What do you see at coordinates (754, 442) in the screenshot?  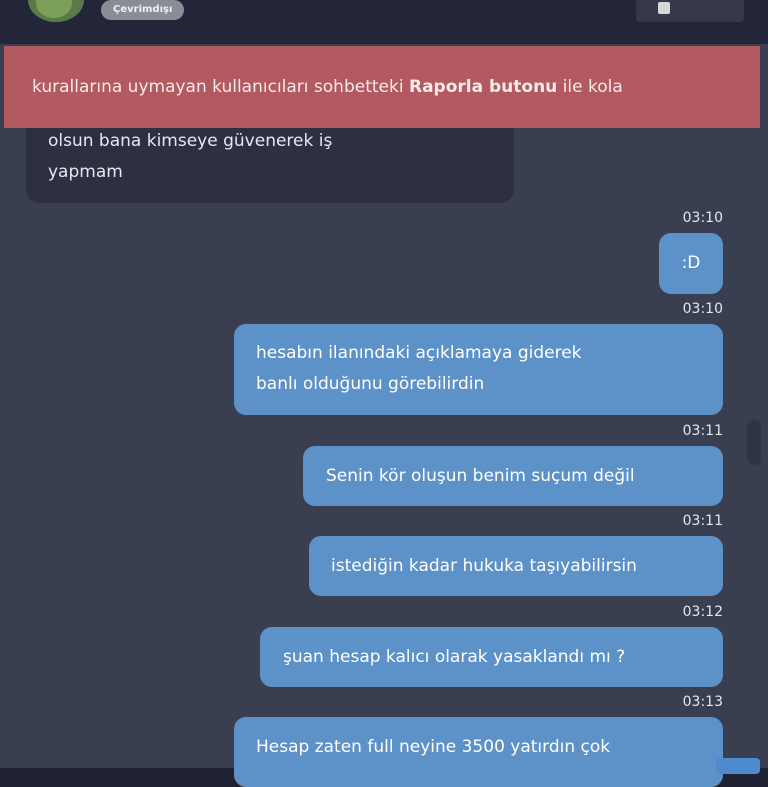 I see `chat-scrollbar` at bounding box center [754, 442].